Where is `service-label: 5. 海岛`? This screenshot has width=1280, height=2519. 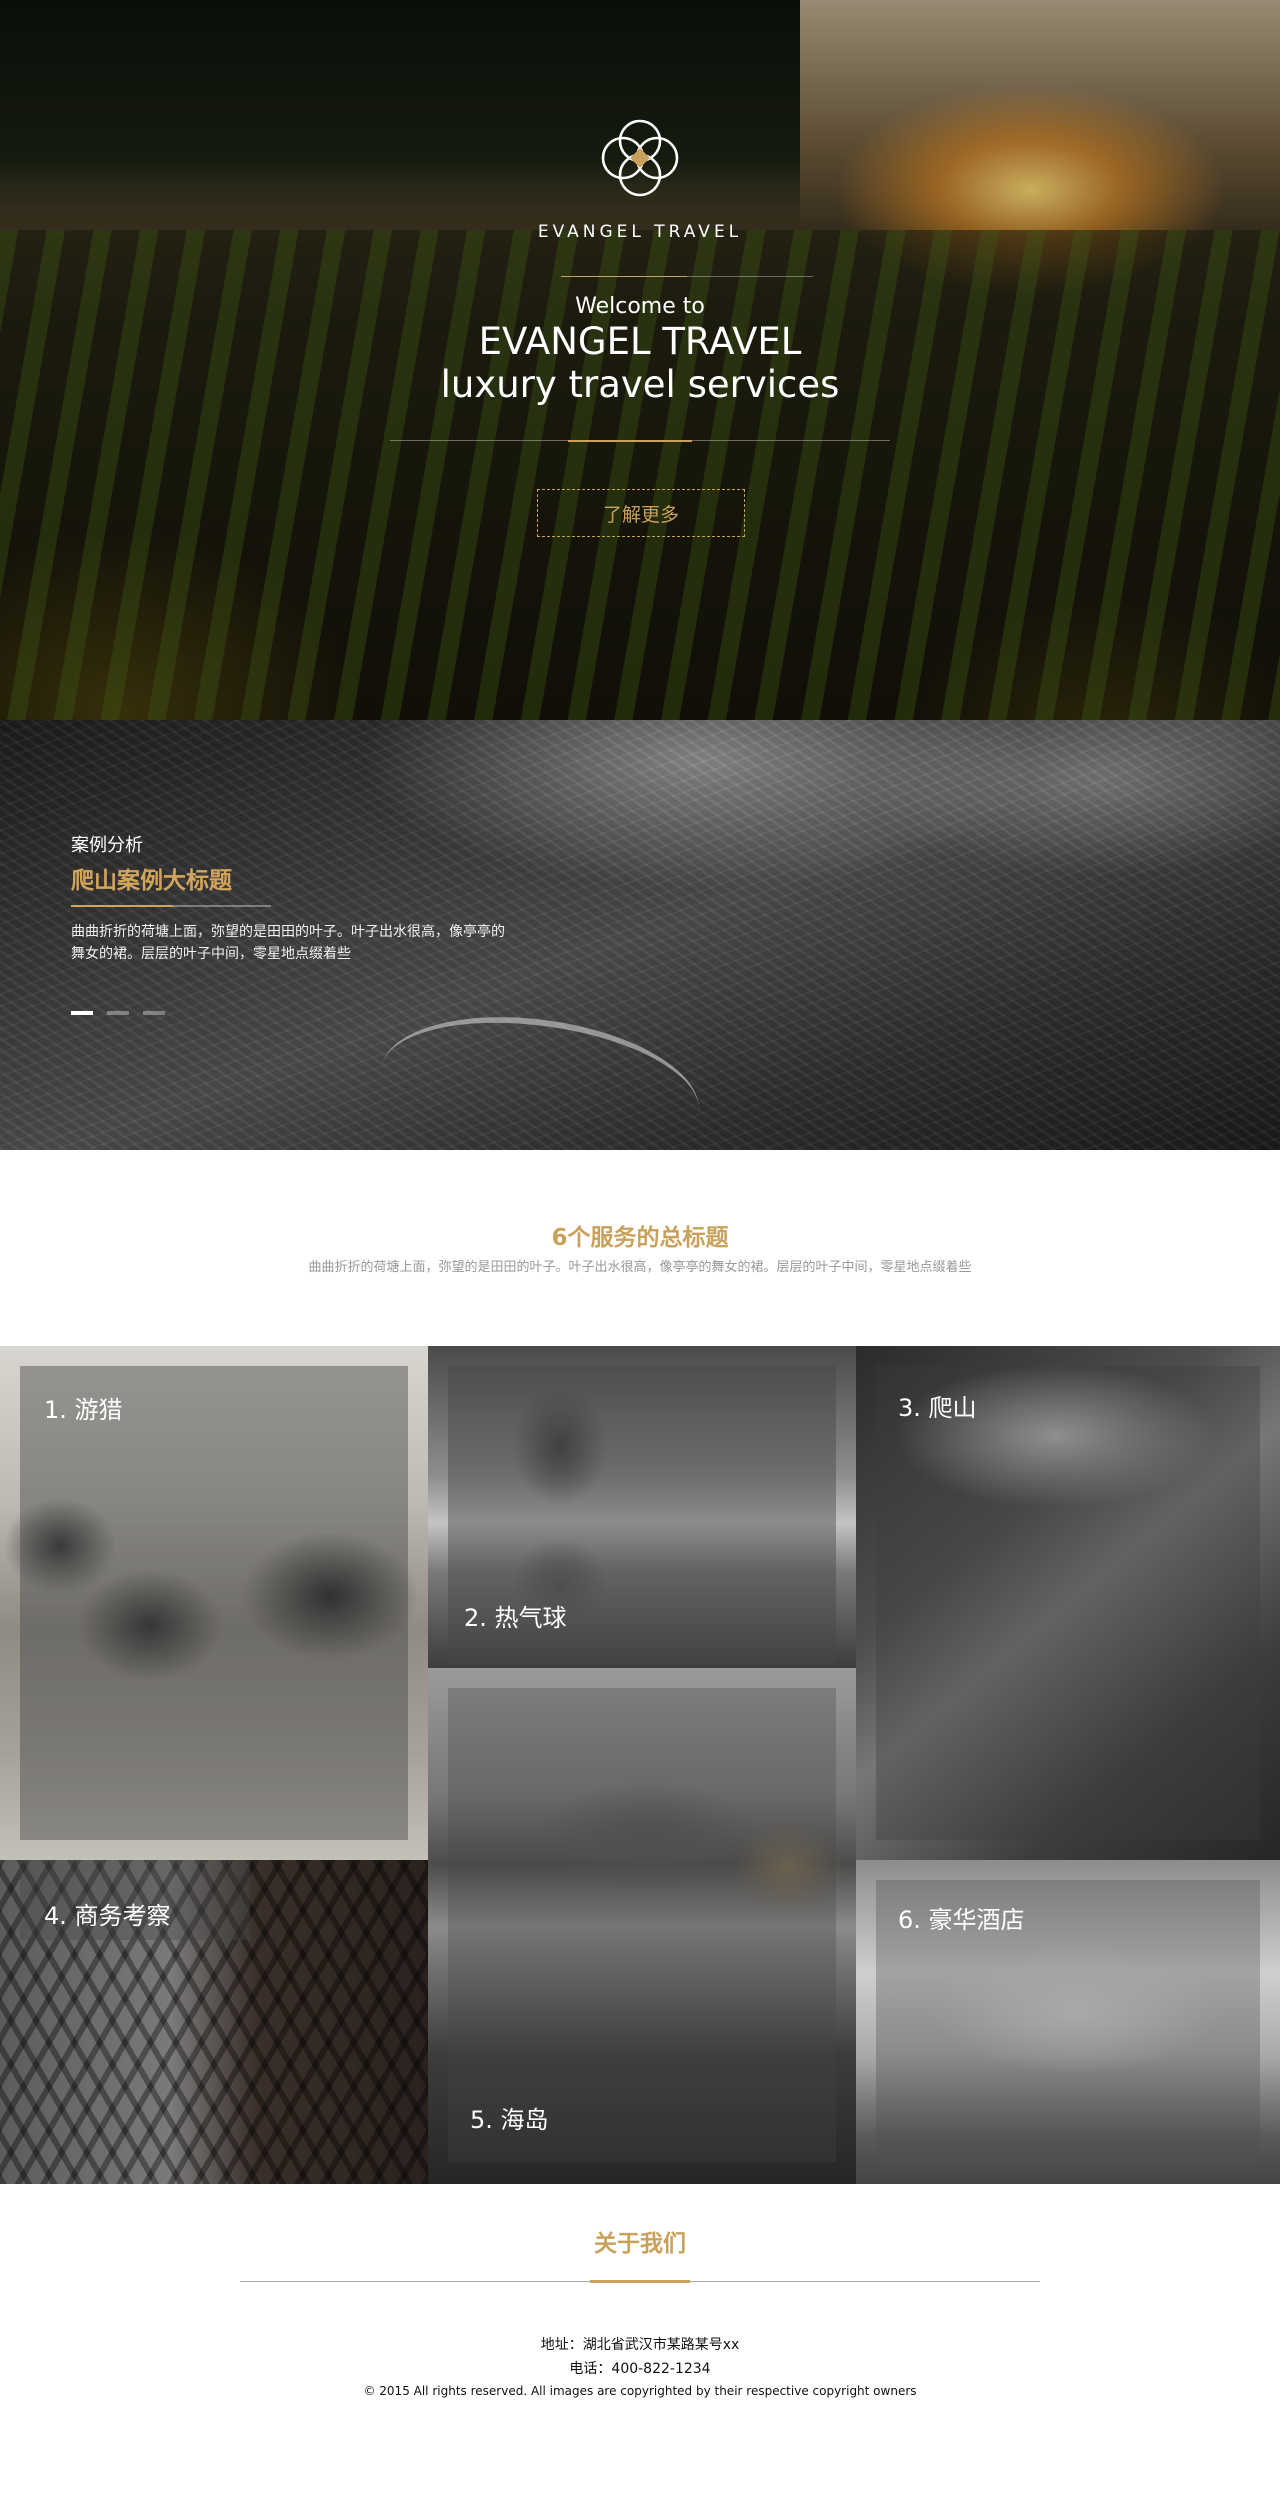 service-label: 5. 海岛 is located at coordinates (509, 2120).